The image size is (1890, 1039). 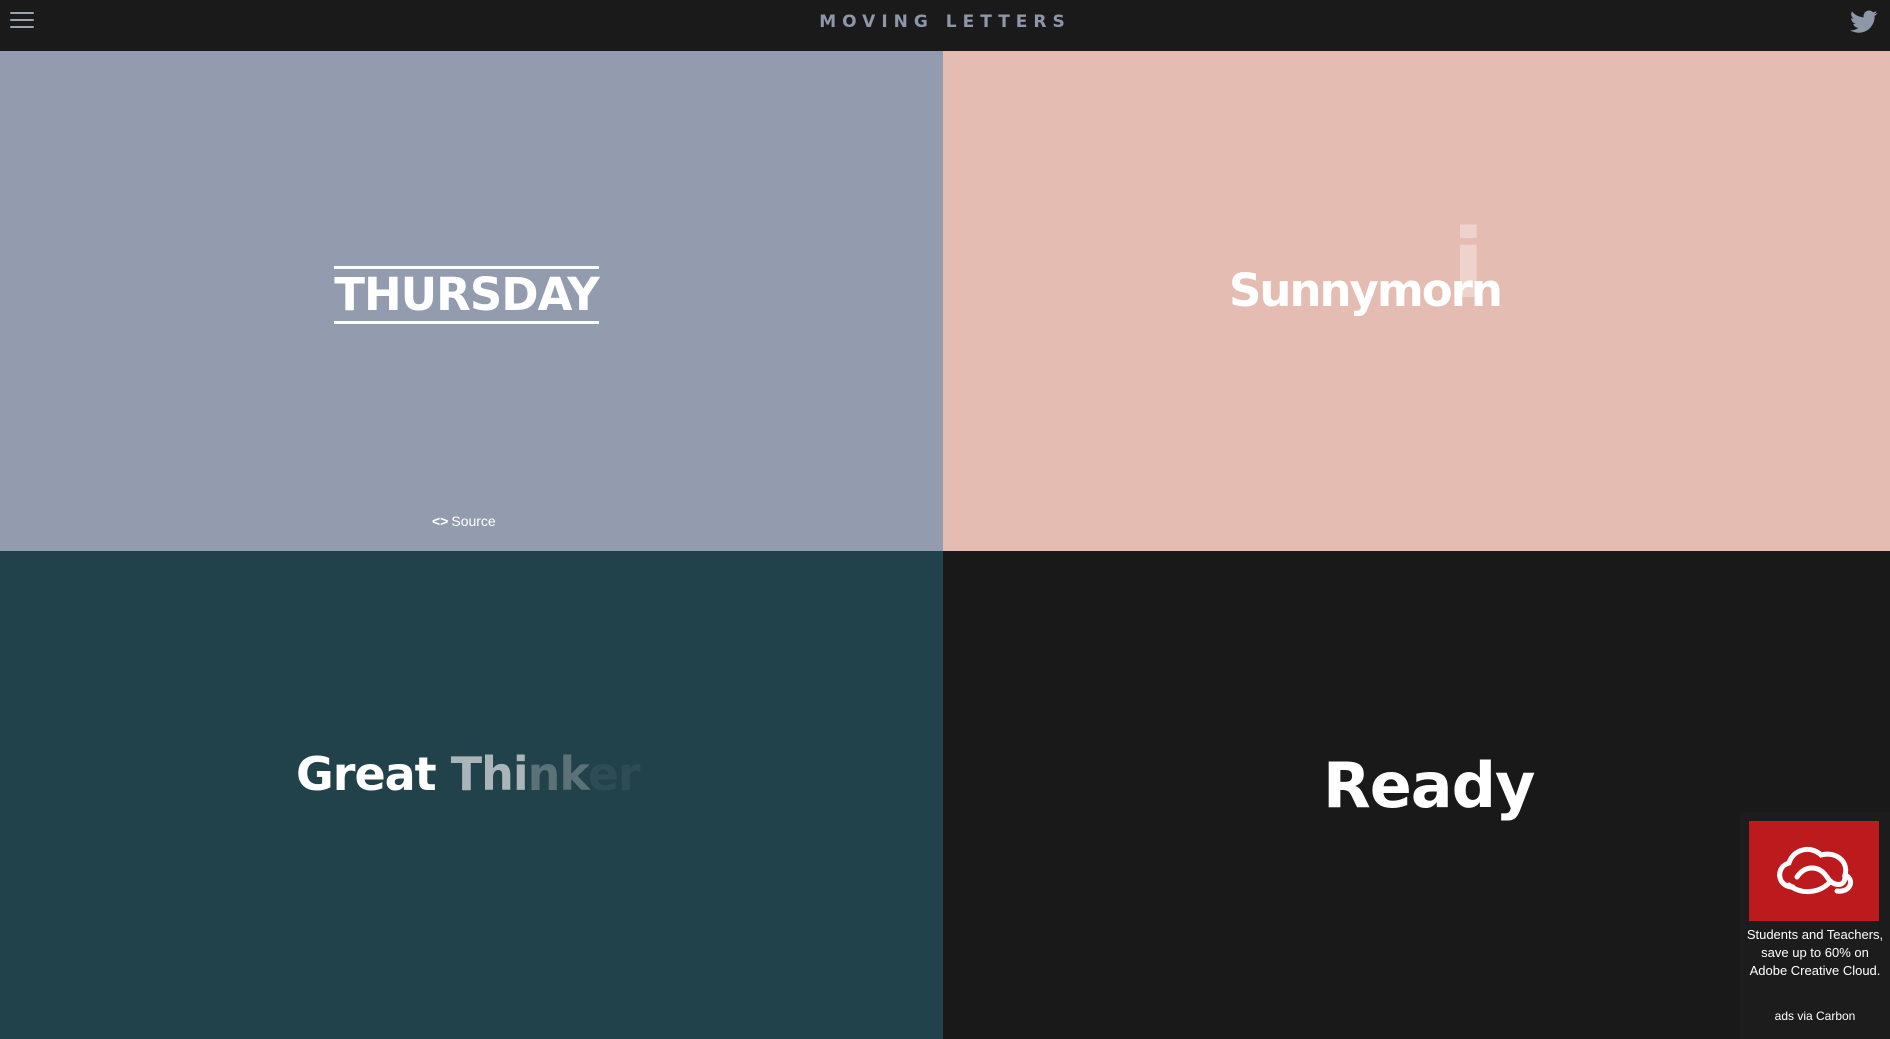 What do you see at coordinates (473, 521) in the screenshot?
I see `source-label: Source` at bounding box center [473, 521].